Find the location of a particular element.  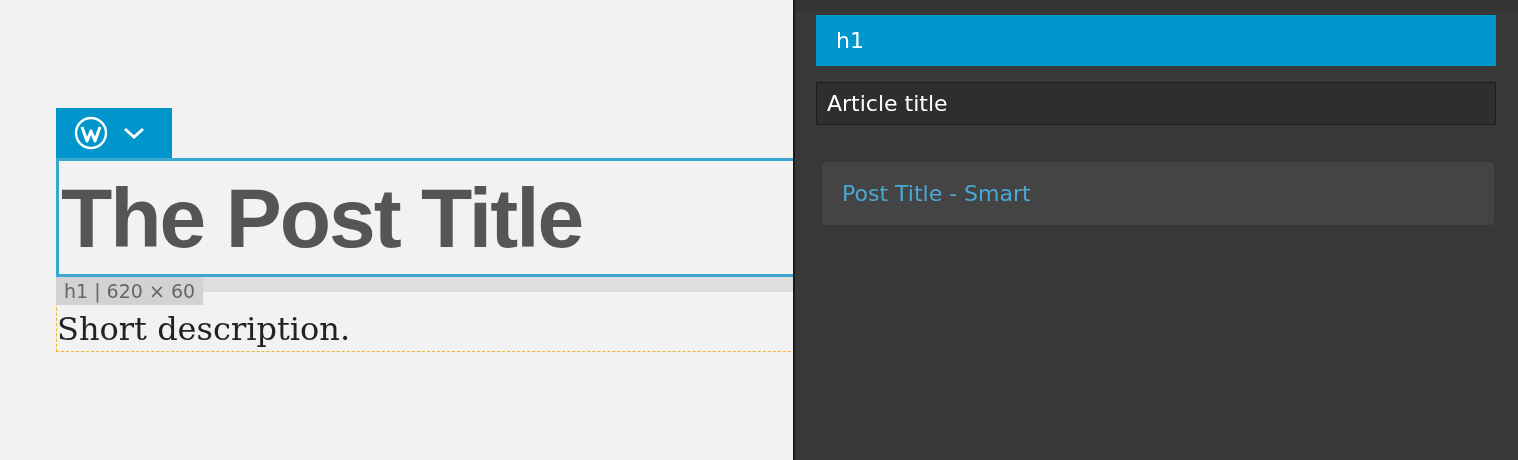

element-size-label: h1 | 620 × 60 is located at coordinates (130, 291).